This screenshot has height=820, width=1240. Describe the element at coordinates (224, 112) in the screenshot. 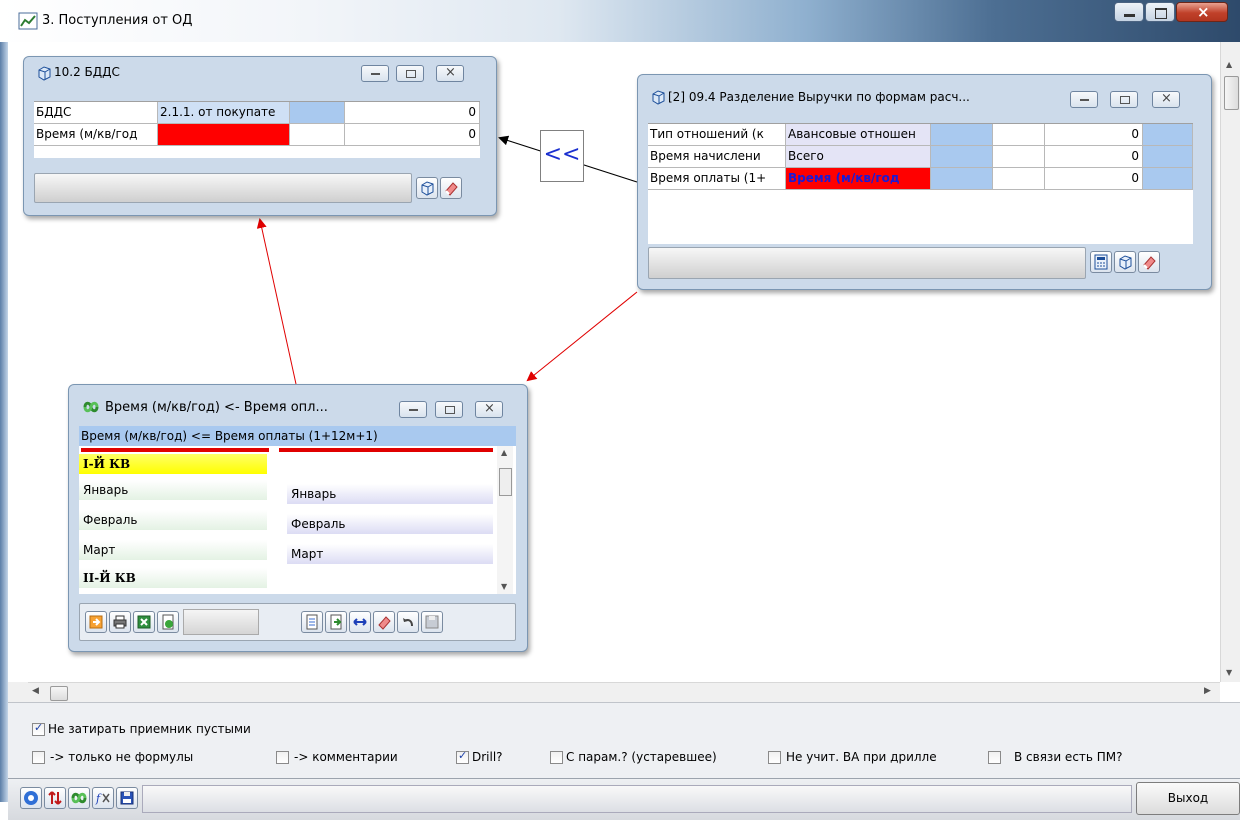

I see `bdds-row-value: 2.1.1. от покупате` at that location.